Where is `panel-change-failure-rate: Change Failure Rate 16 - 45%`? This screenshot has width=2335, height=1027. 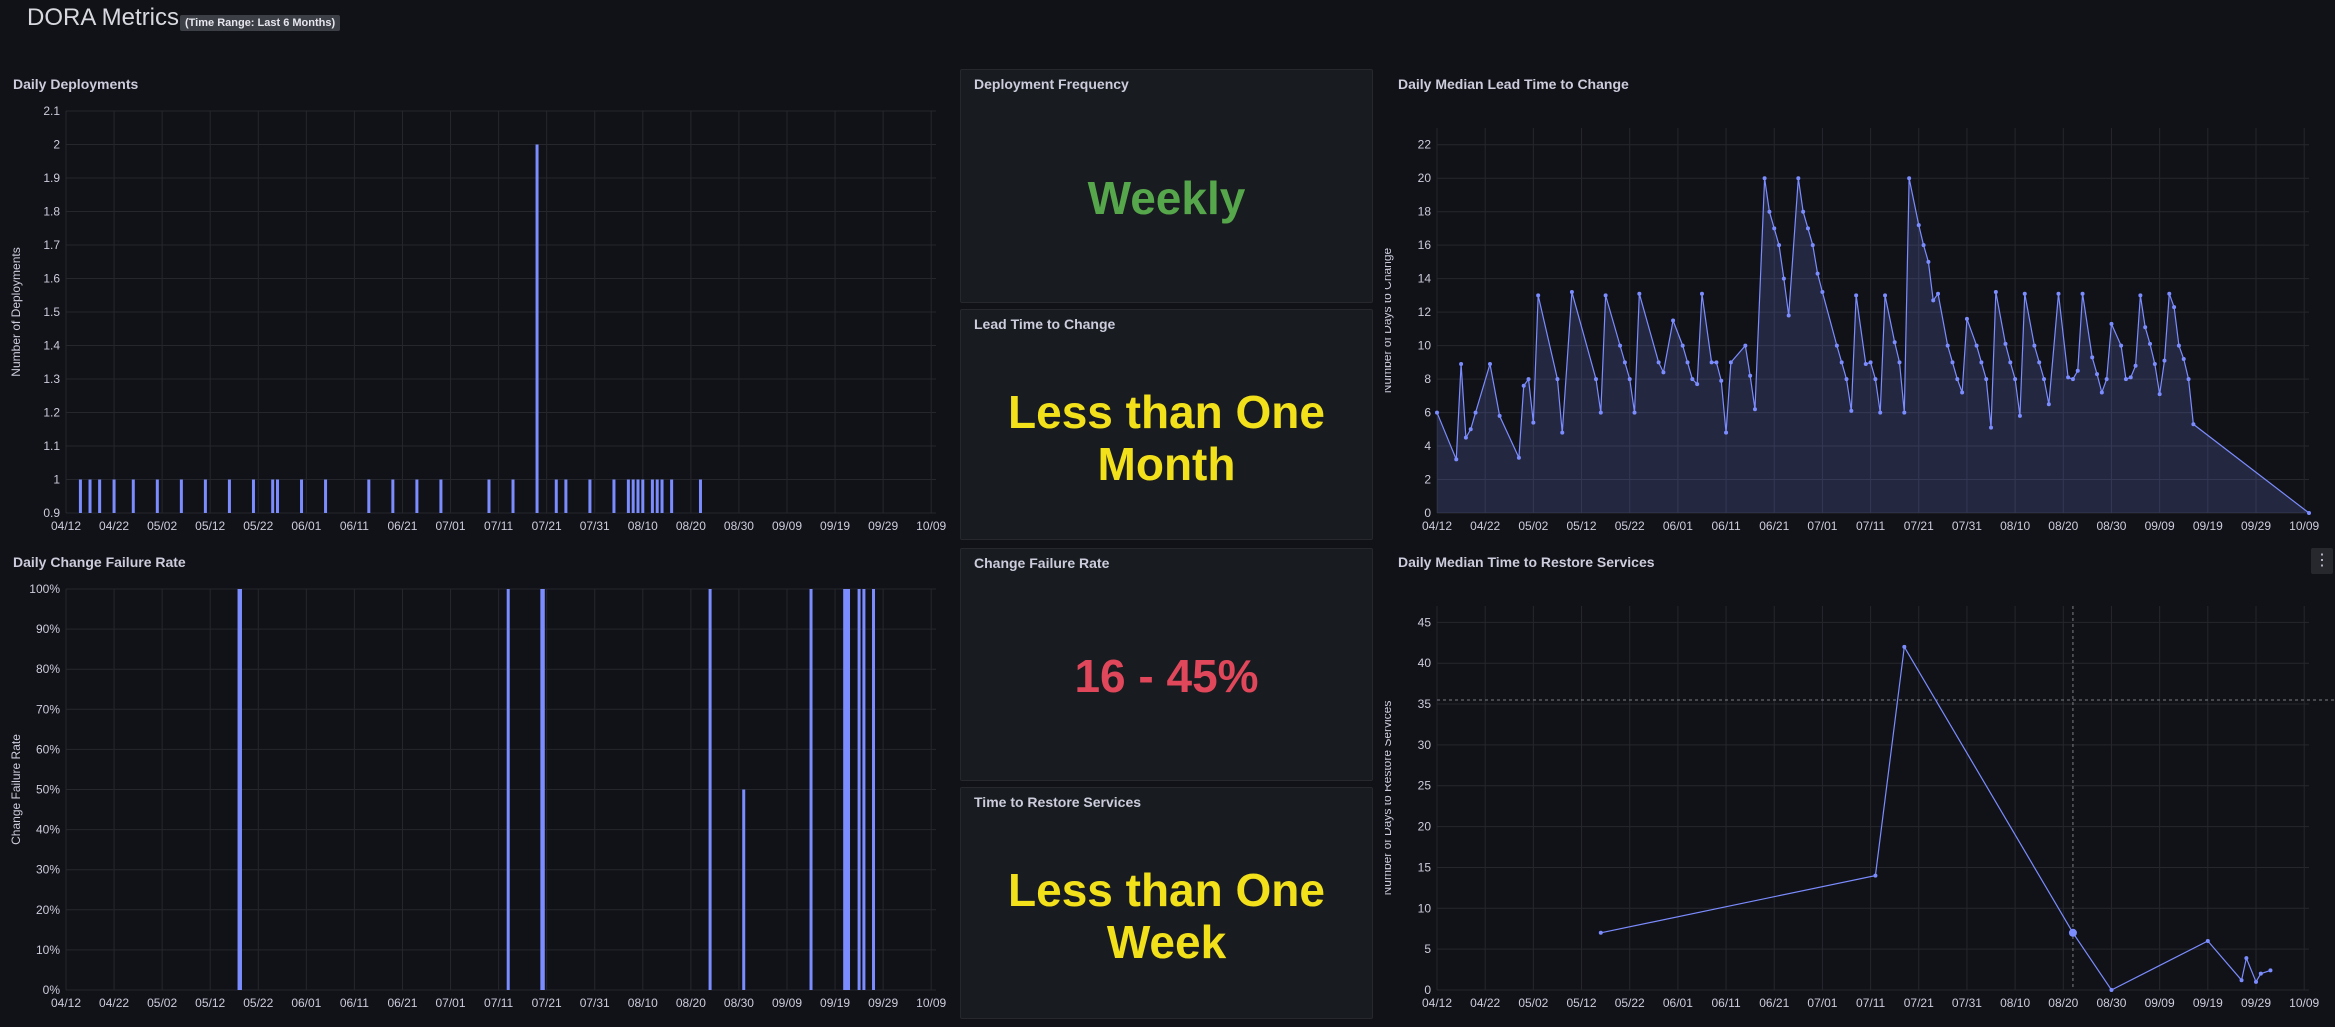
panel-change-failure-rate: Change Failure Rate 16 - 45% is located at coordinates (1166, 664).